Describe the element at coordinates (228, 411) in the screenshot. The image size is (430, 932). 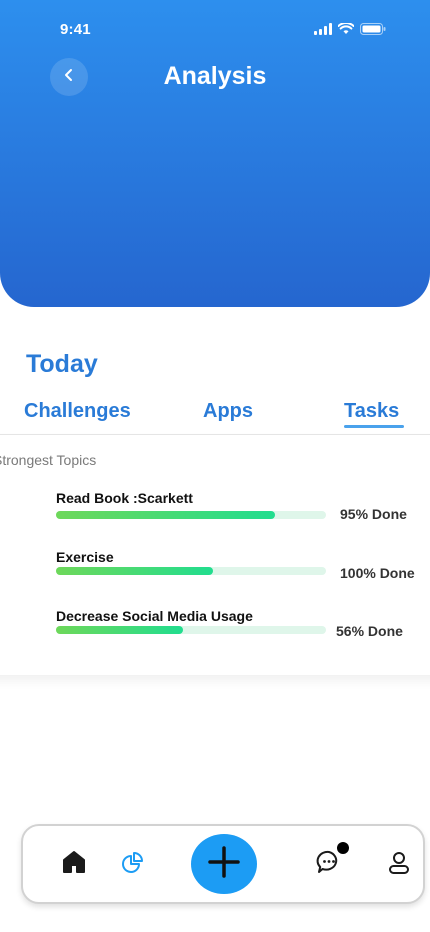
I see `tab-apps: Apps` at that location.